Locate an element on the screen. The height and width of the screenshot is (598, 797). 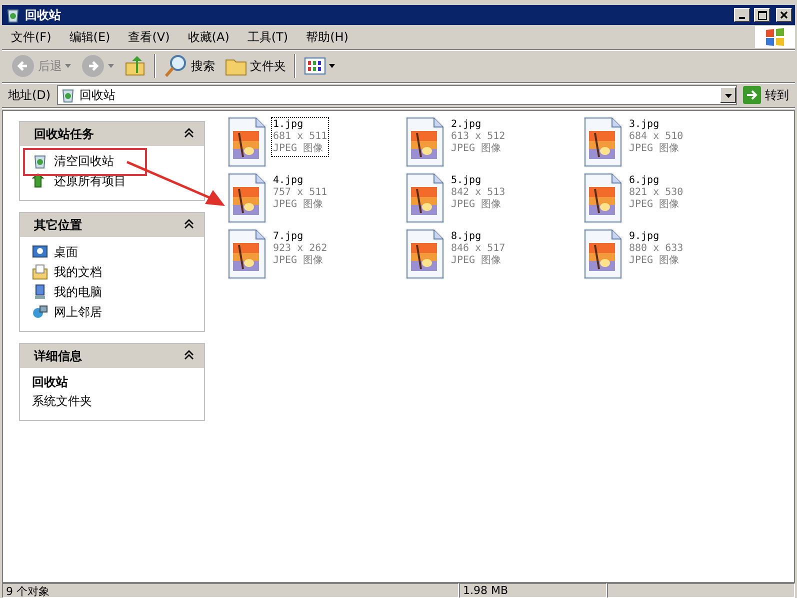
panel-title: 回收站任务 is located at coordinates (64, 134).